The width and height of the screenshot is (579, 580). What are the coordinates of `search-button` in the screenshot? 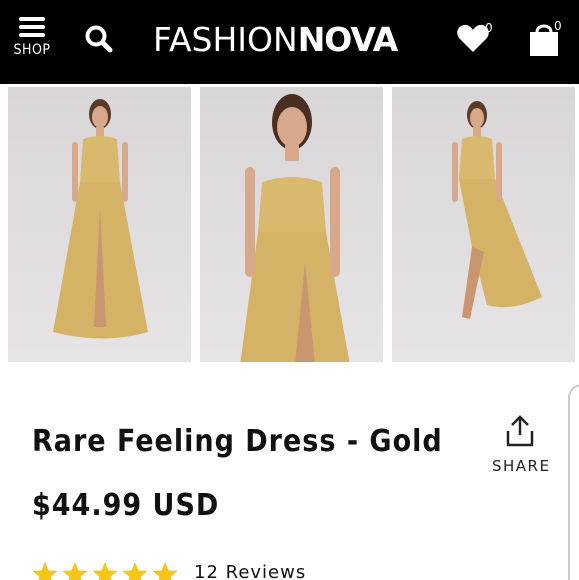 It's located at (99, 41).